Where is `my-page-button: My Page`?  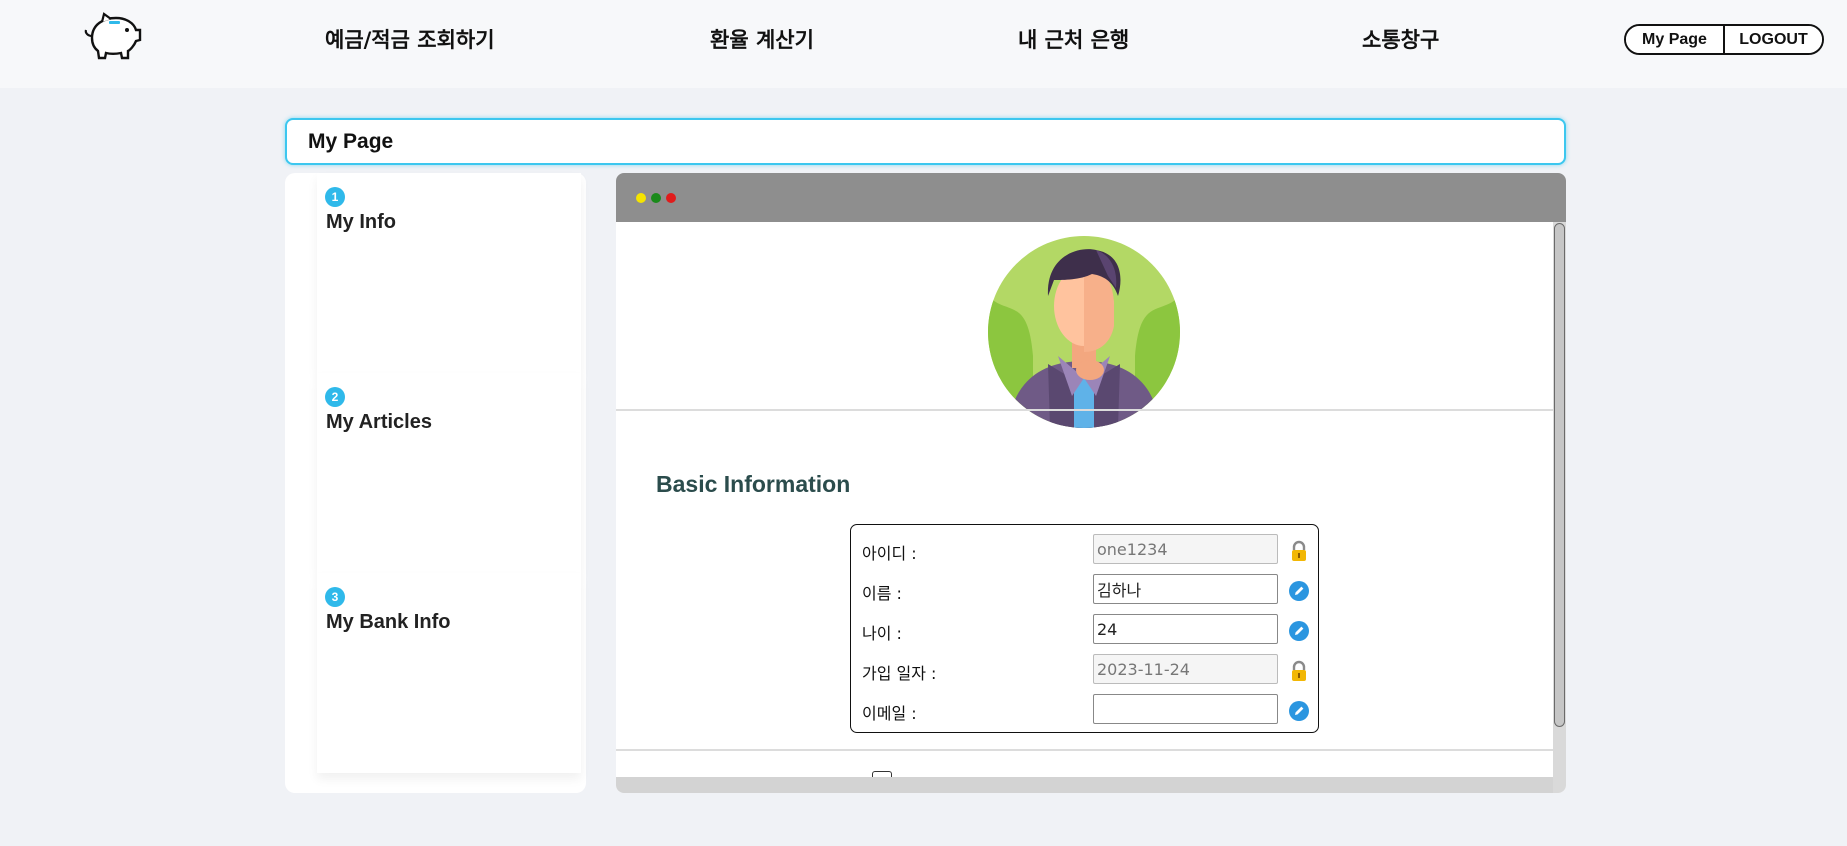 my-page-button: My Page is located at coordinates (1674, 39).